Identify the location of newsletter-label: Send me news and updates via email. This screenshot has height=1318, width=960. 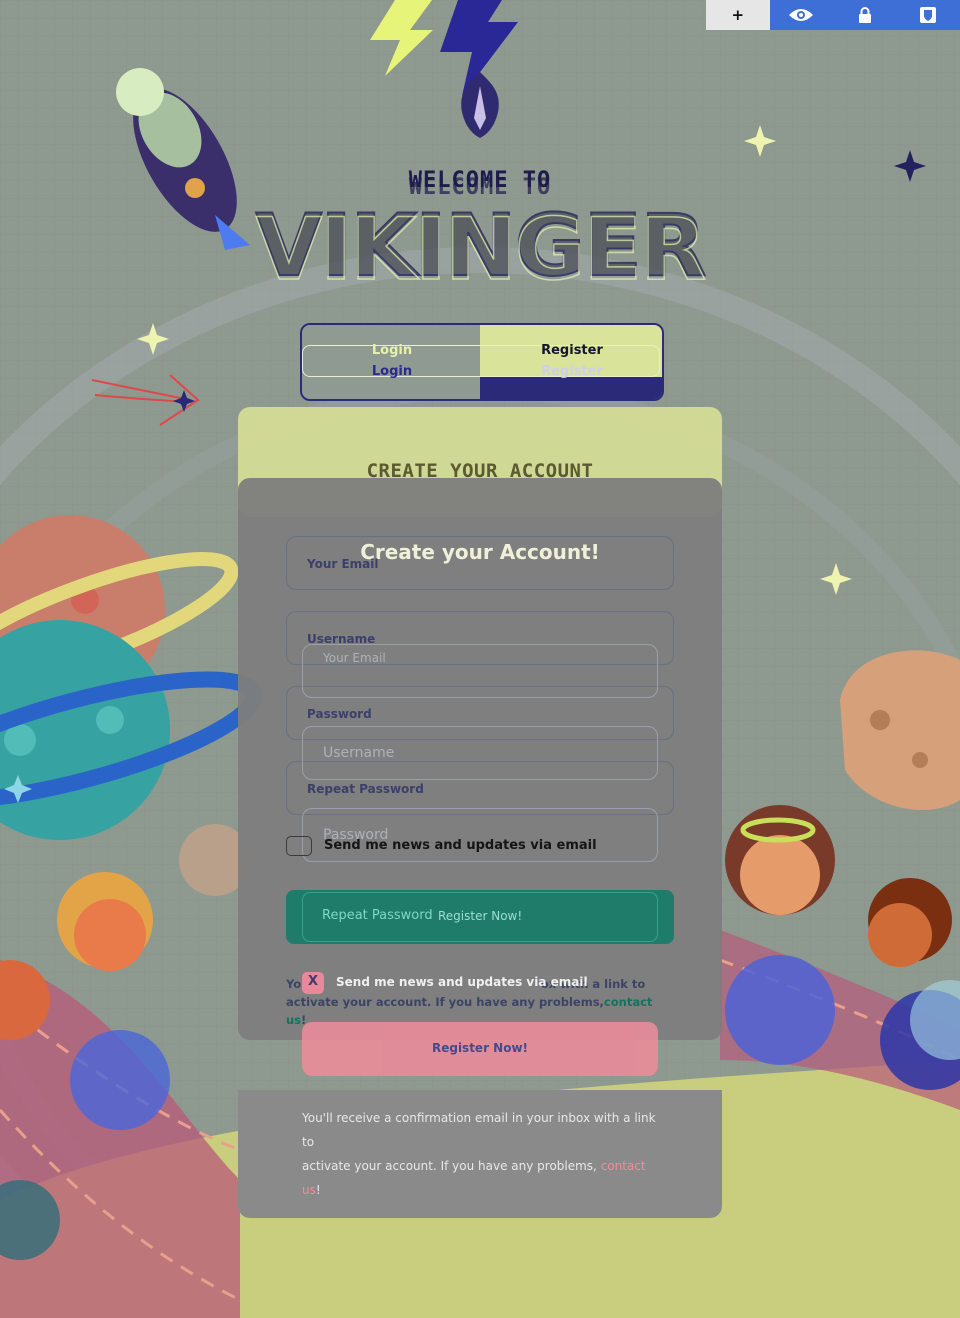
(460, 845).